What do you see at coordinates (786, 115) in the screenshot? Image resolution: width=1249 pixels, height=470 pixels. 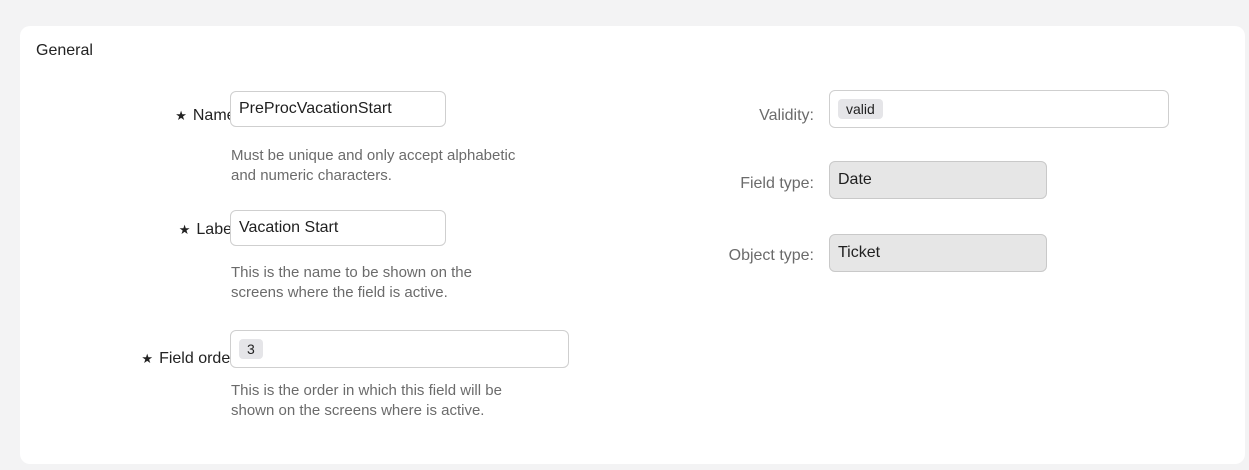 I see `validity-label: Validity:` at bounding box center [786, 115].